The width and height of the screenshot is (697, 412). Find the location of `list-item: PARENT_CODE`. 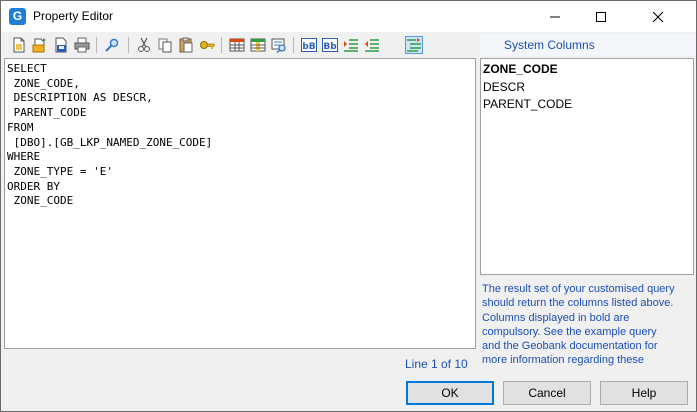

list-item: PARENT_CODE is located at coordinates (527, 104).